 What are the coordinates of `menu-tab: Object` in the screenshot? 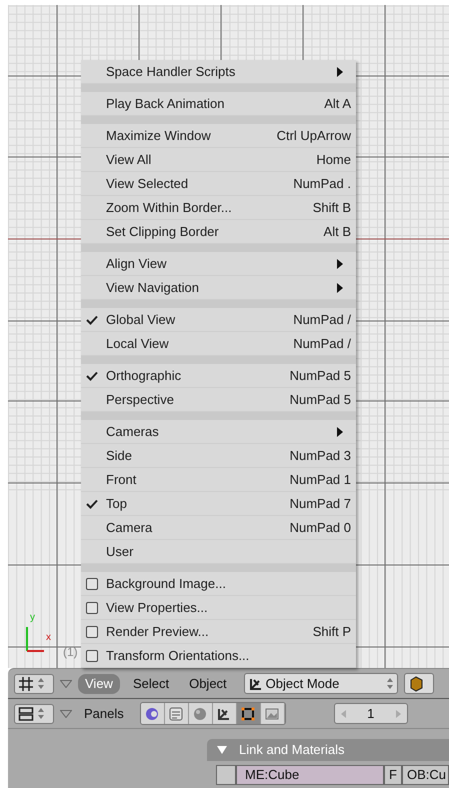 It's located at (208, 684).